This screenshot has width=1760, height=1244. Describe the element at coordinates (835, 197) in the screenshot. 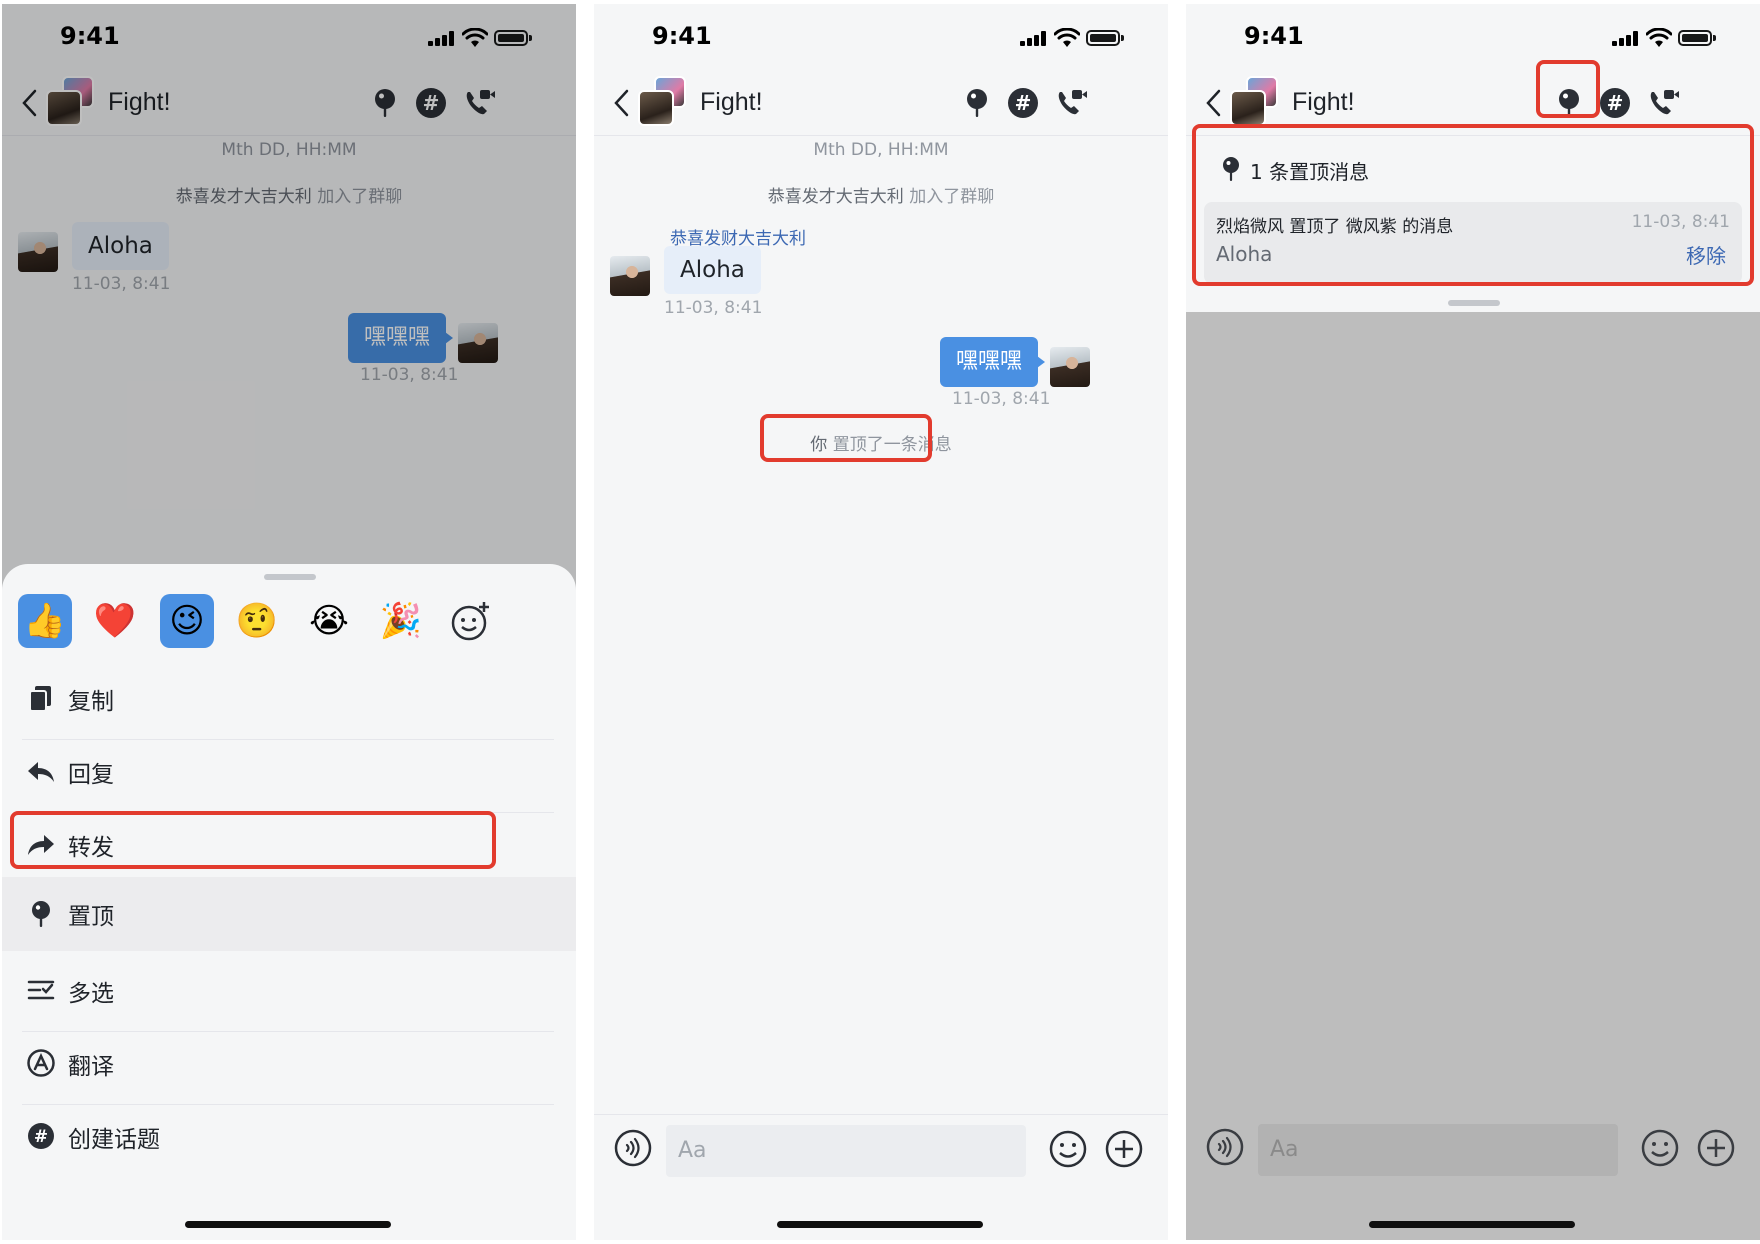

I see `join-name: 恭喜发才大吉大利` at that location.